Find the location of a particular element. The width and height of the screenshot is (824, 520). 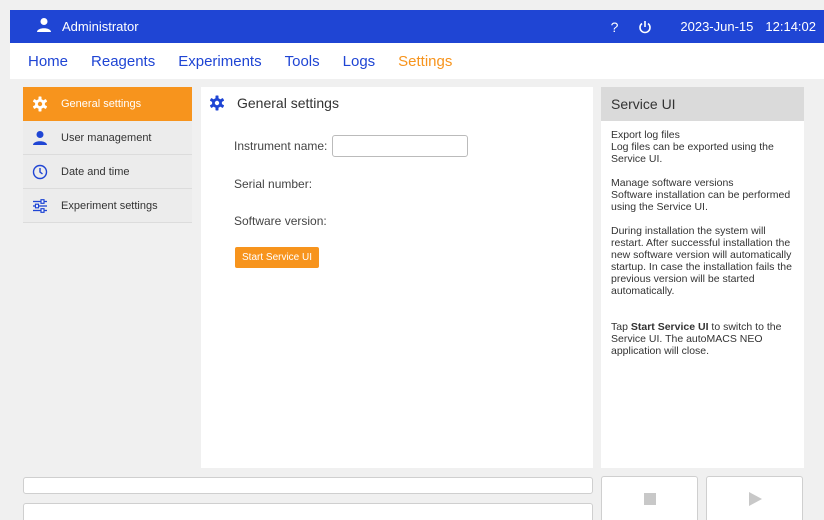

user-info: Administrator is located at coordinates (87, 26).